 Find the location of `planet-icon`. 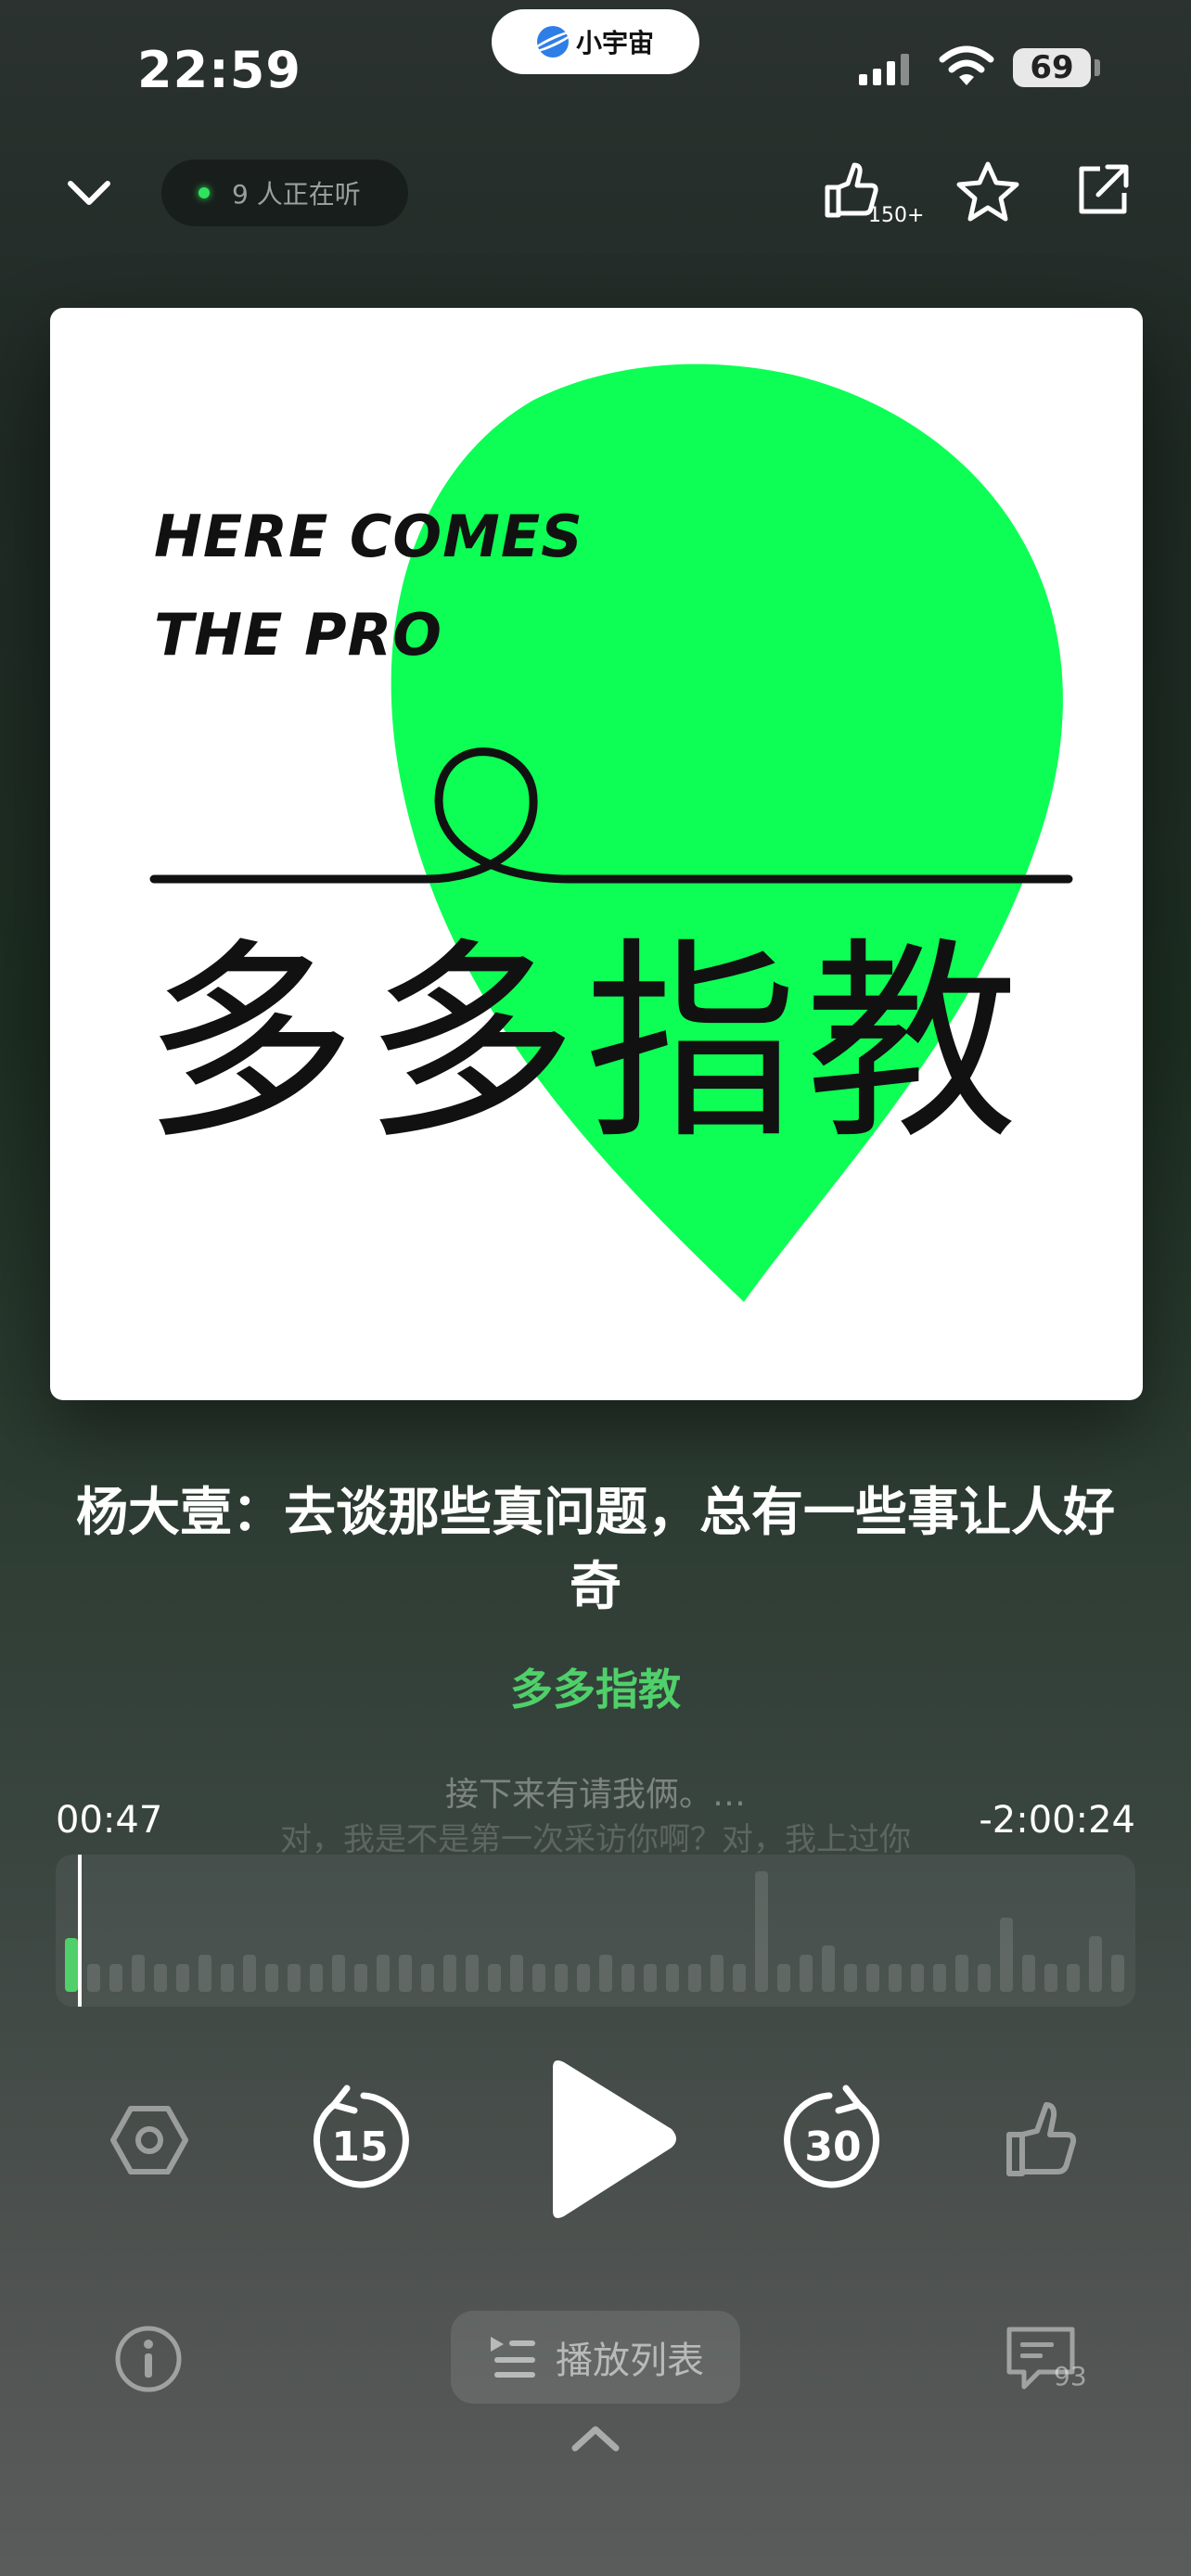

planet-icon is located at coordinates (552, 41).